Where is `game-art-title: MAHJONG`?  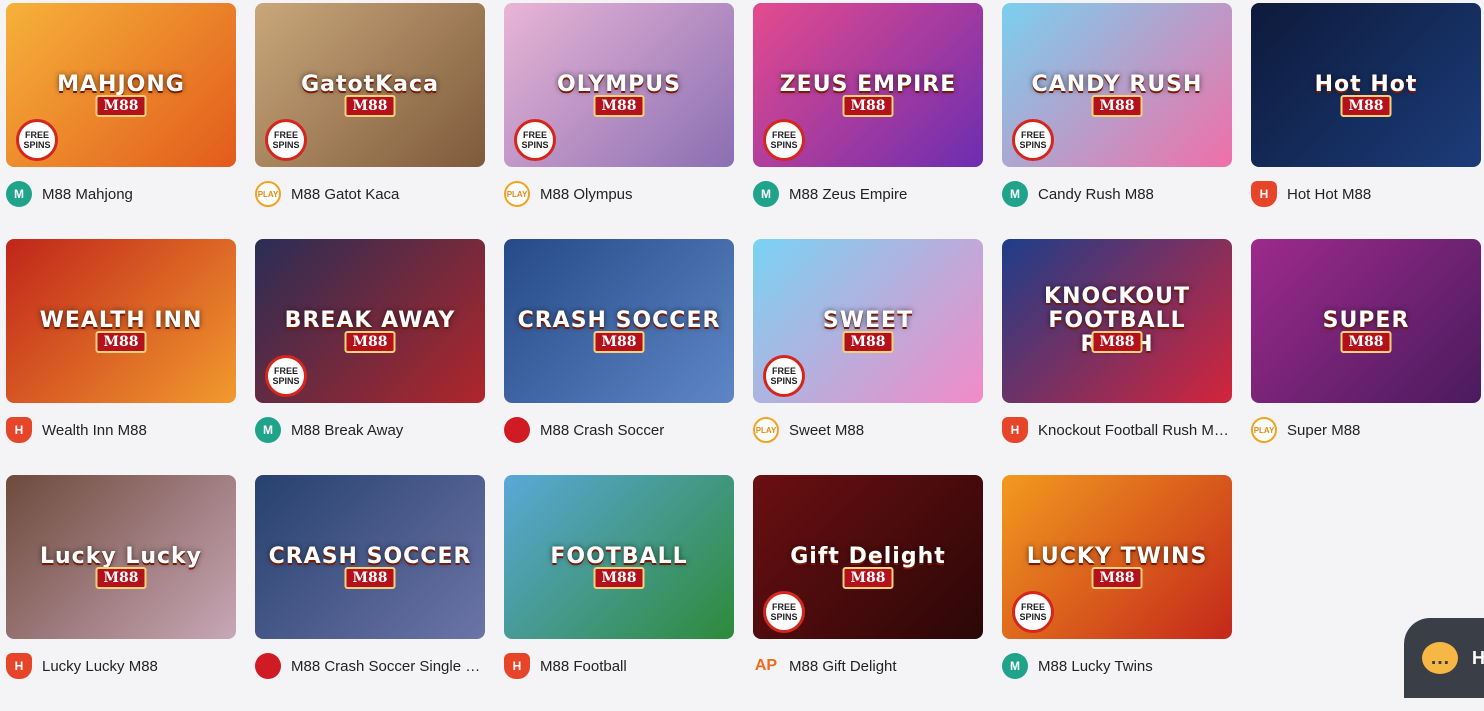 game-art-title: MAHJONG is located at coordinates (121, 84).